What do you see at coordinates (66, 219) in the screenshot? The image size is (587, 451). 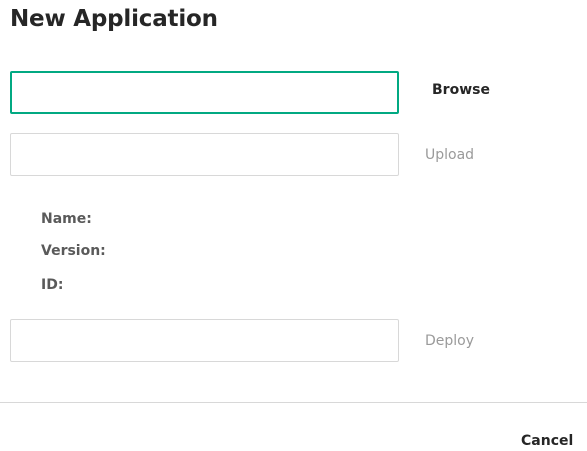 I see `application-name-label: Name:` at bounding box center [66, 219].